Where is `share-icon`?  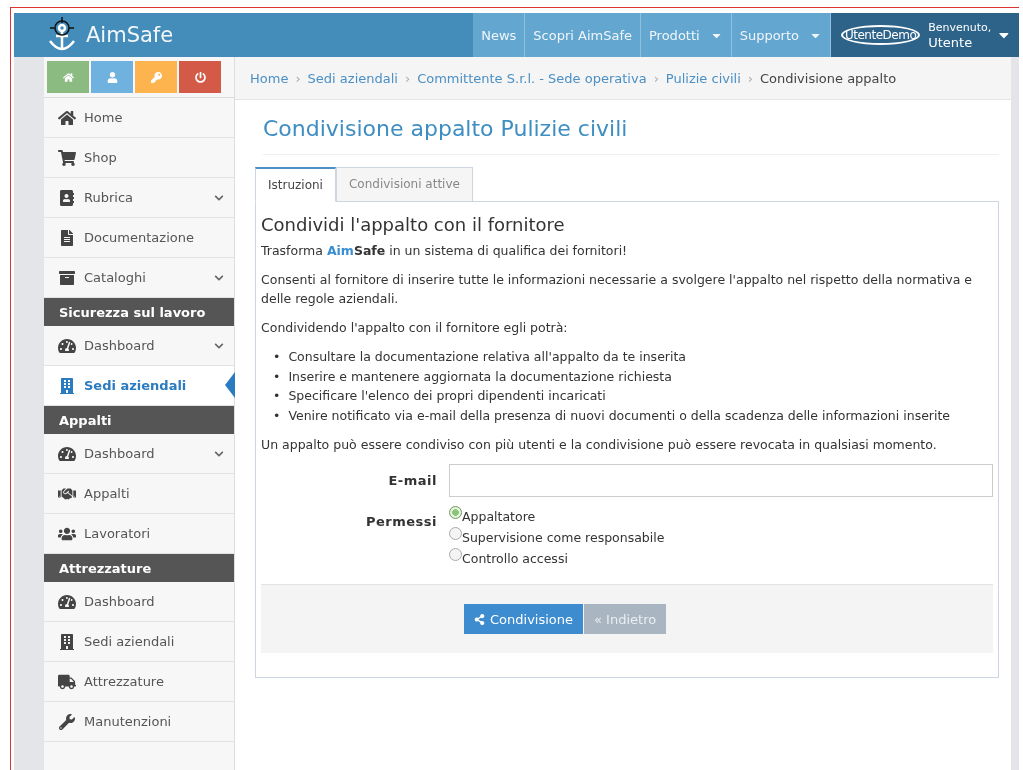 share-icon is located at coordinates (479, 619).